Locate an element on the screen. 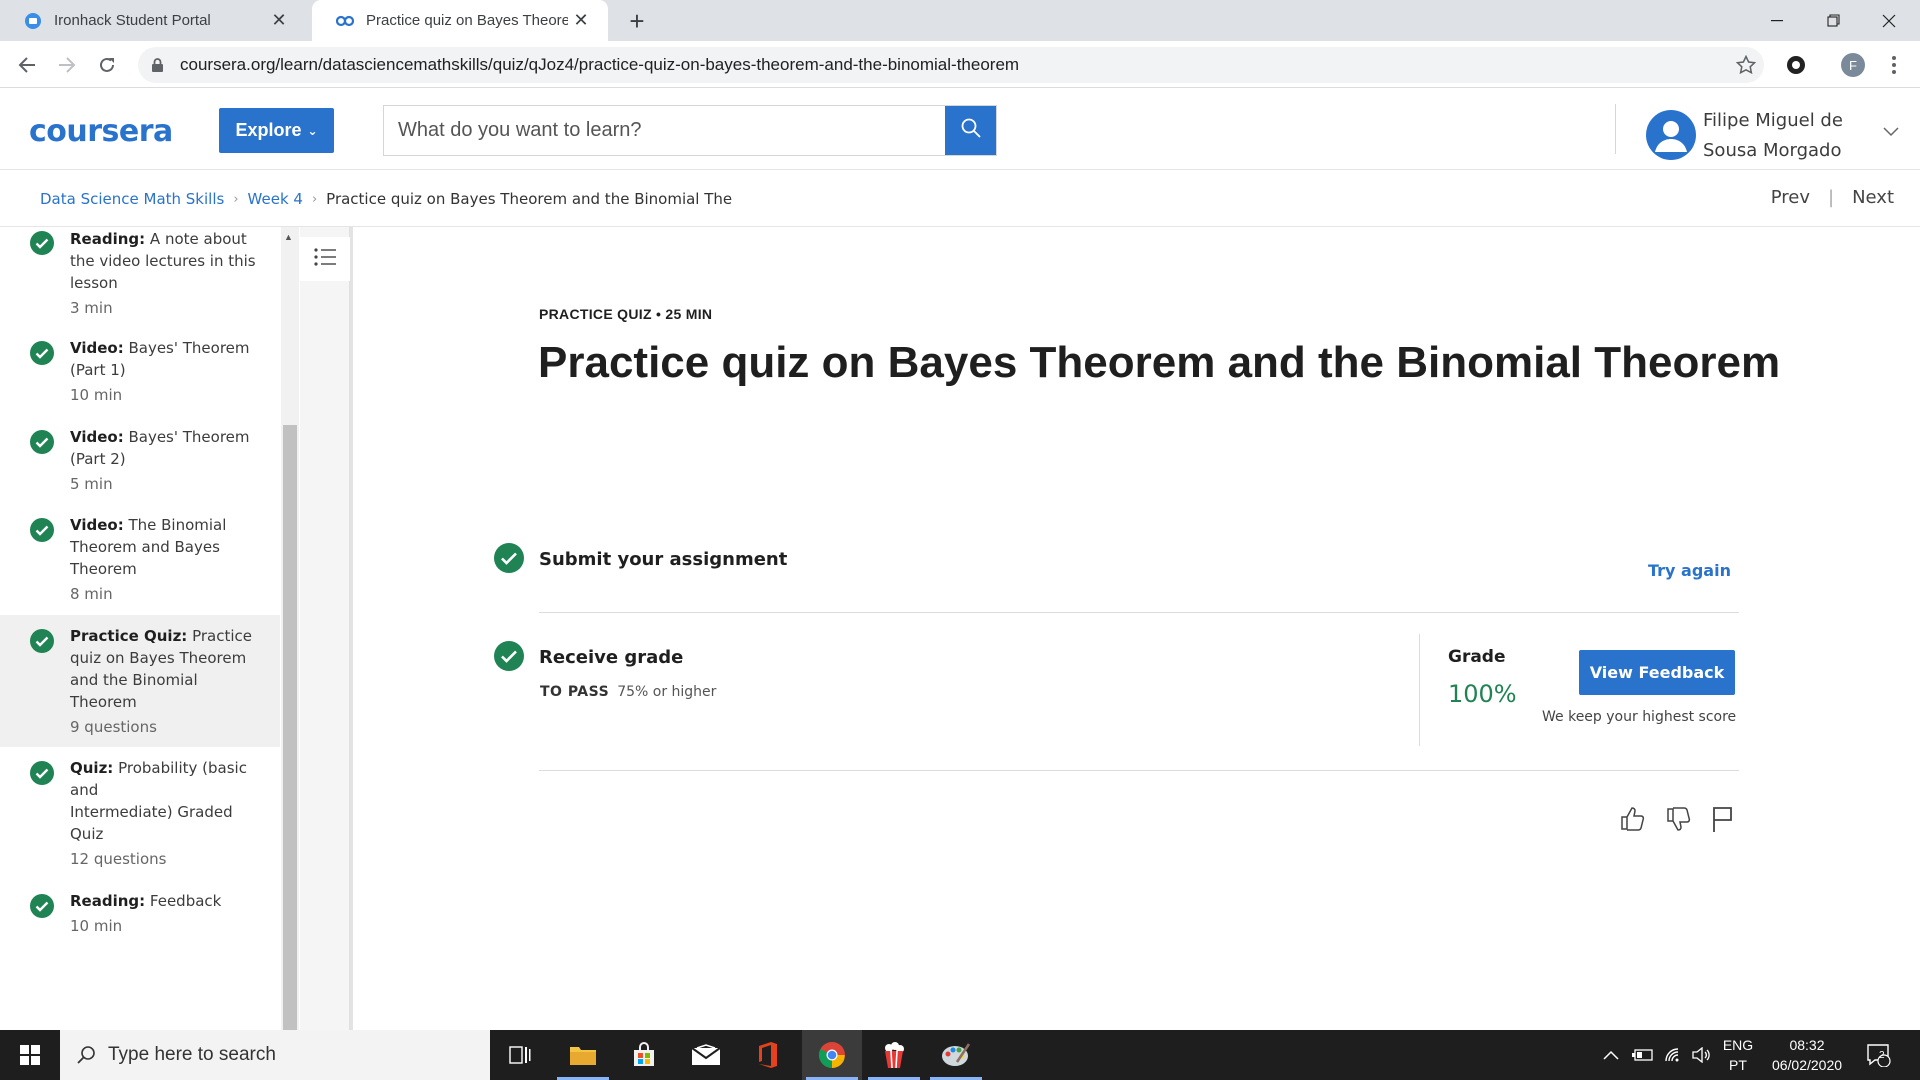 This screenshot has height=1080, width=1920. back-arrow-icon is located at coordinates (27, 65).